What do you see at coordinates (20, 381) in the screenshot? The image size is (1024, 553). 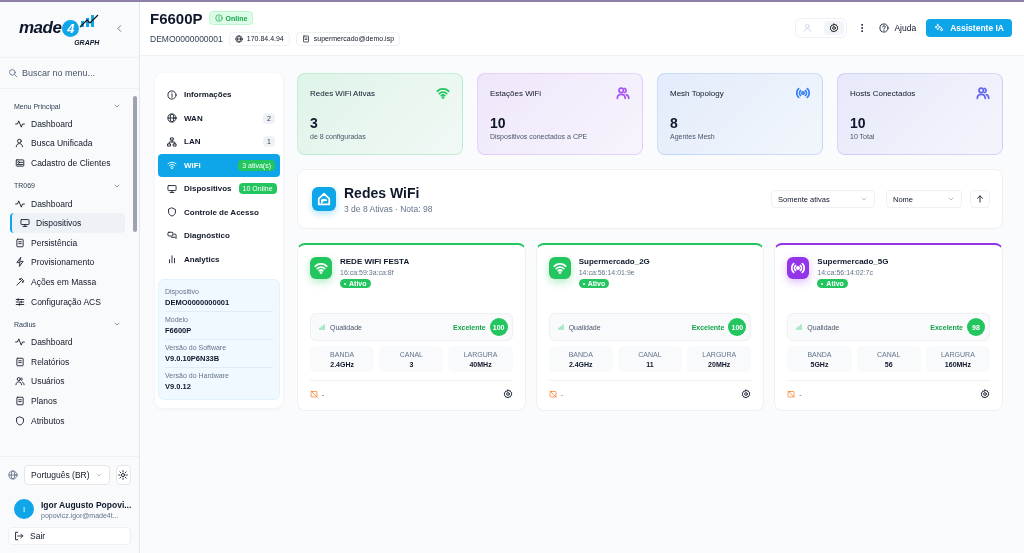 I see `users-icon` at bounding box center [20, 381].